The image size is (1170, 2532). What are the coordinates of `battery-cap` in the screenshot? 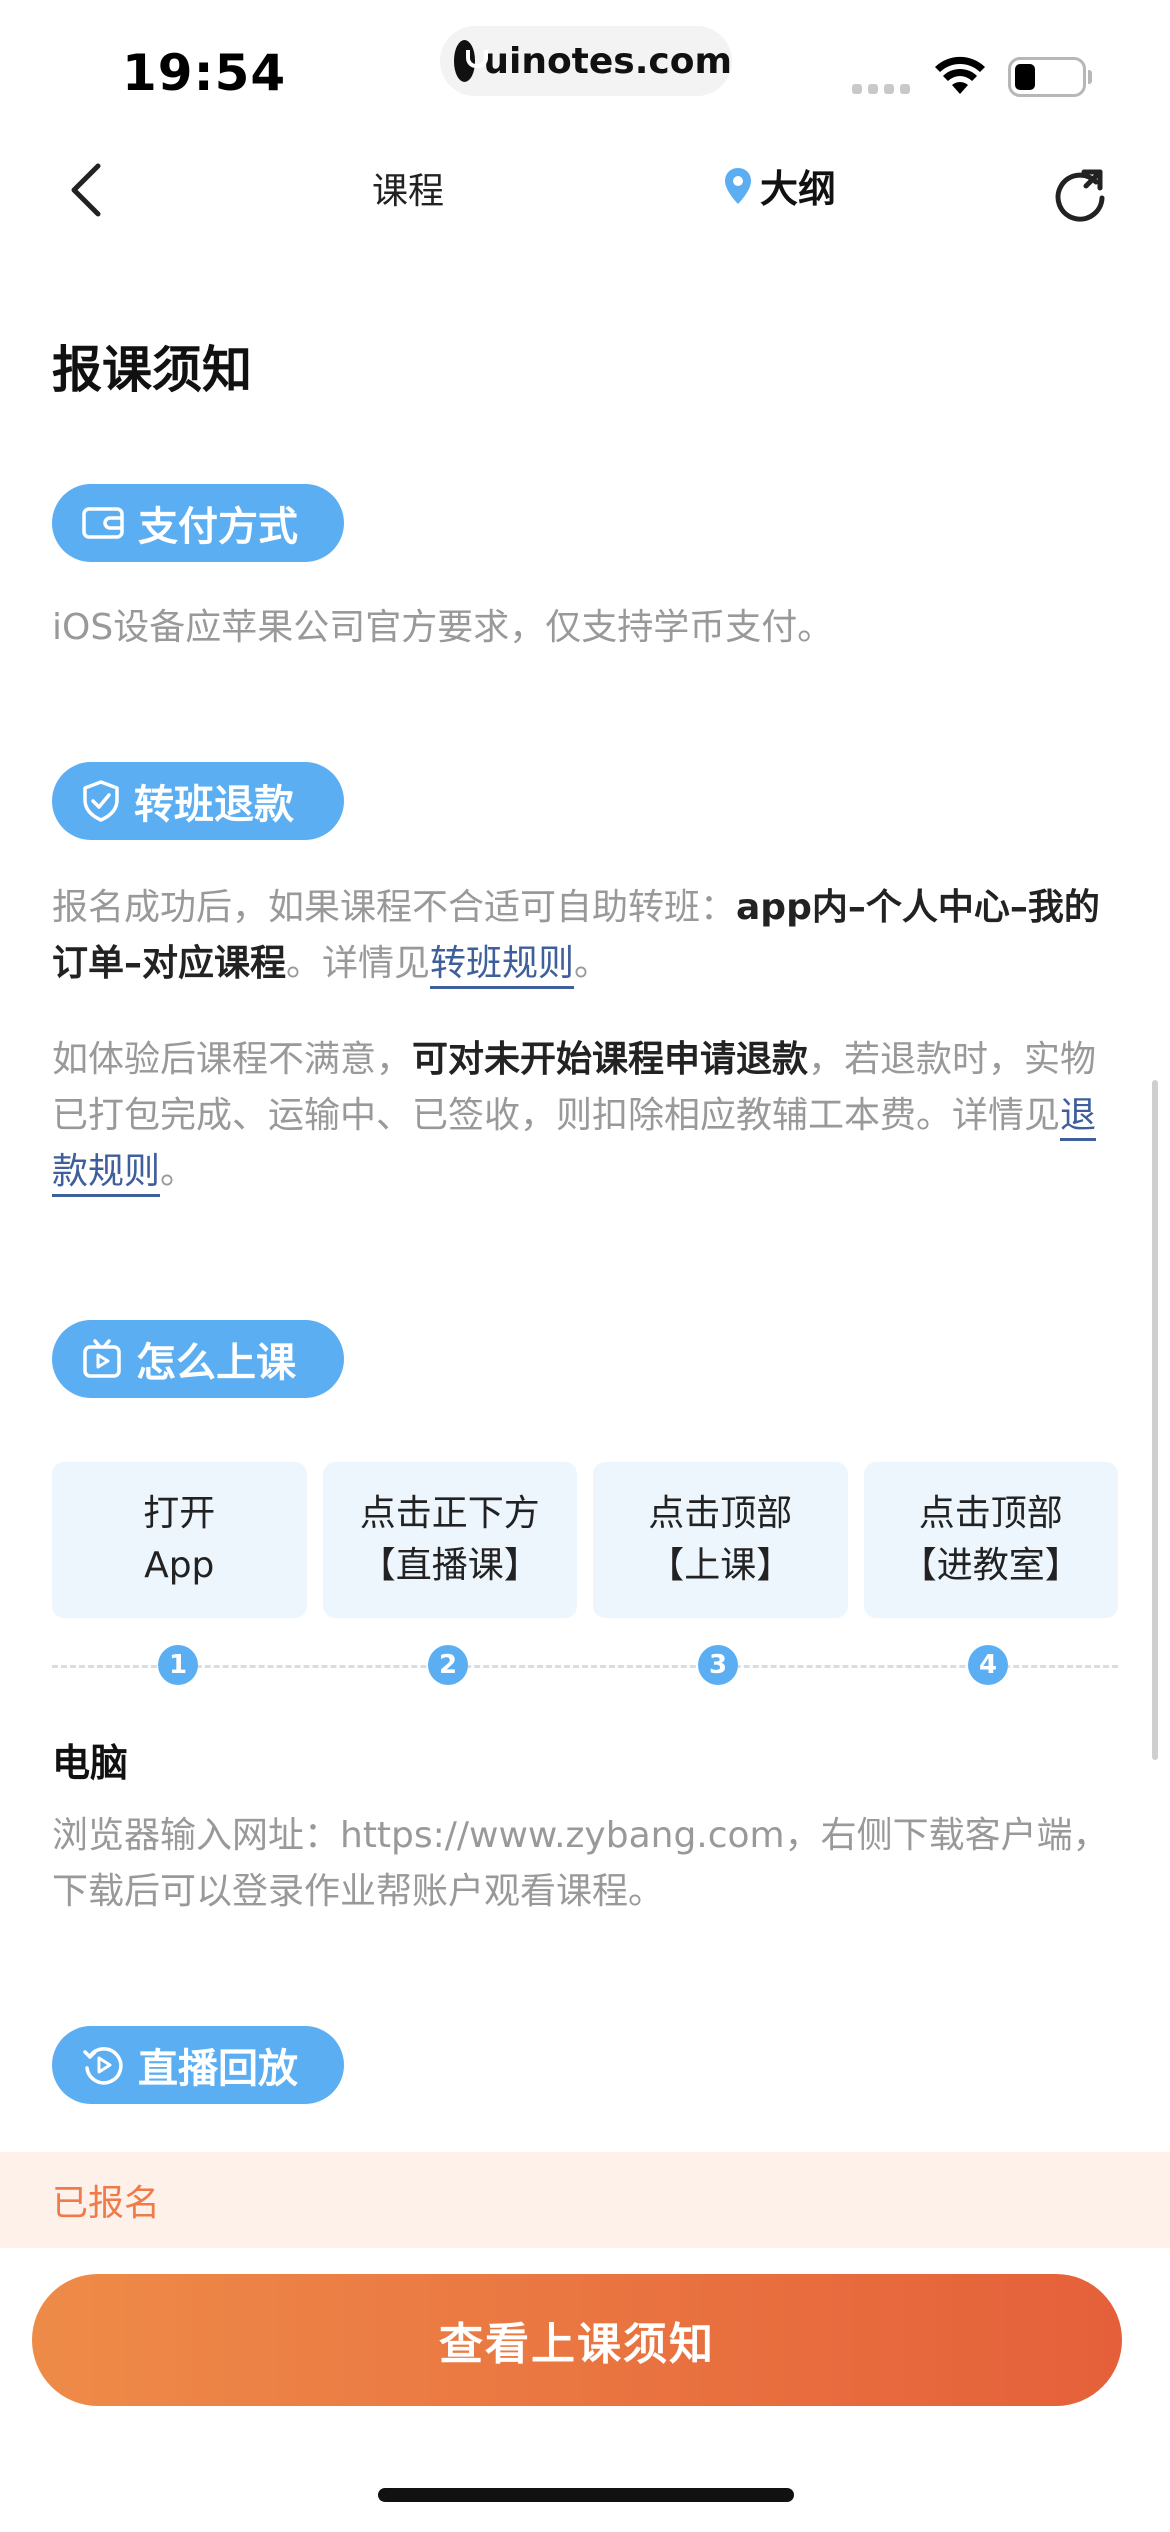 It's located at (1090, 77).